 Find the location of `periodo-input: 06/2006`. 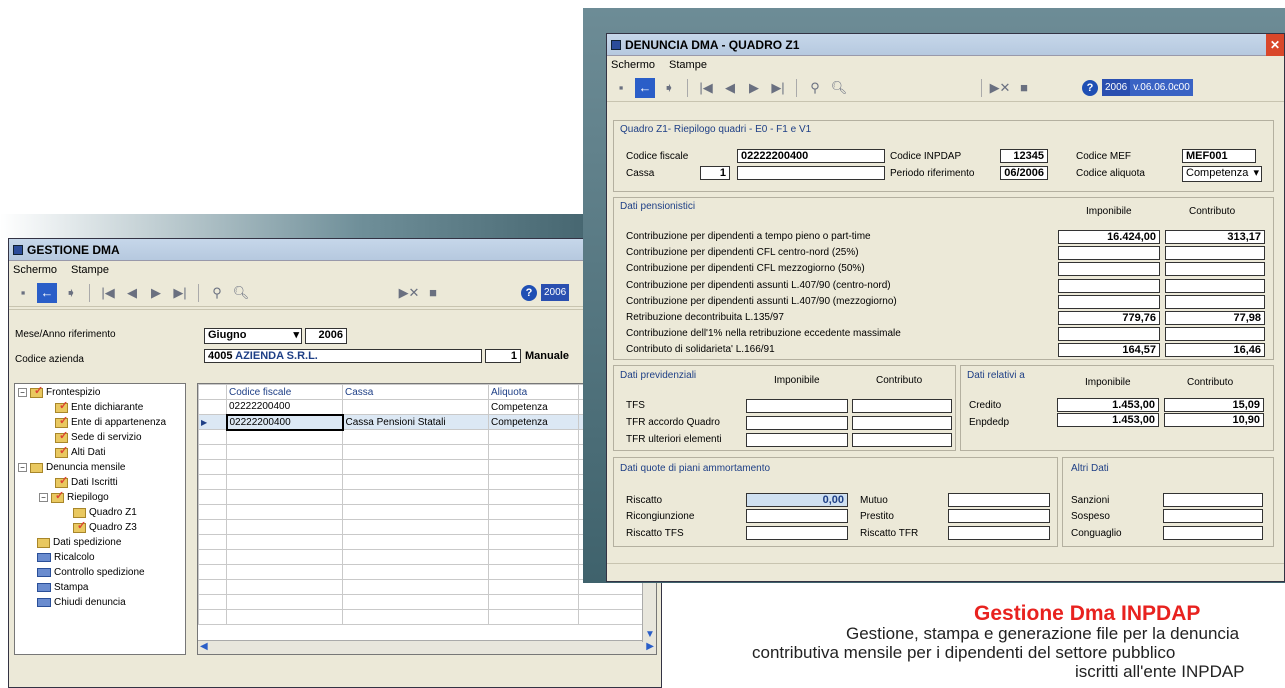

periodo-input: 06/2006 is located at coordinates (1024, 173).